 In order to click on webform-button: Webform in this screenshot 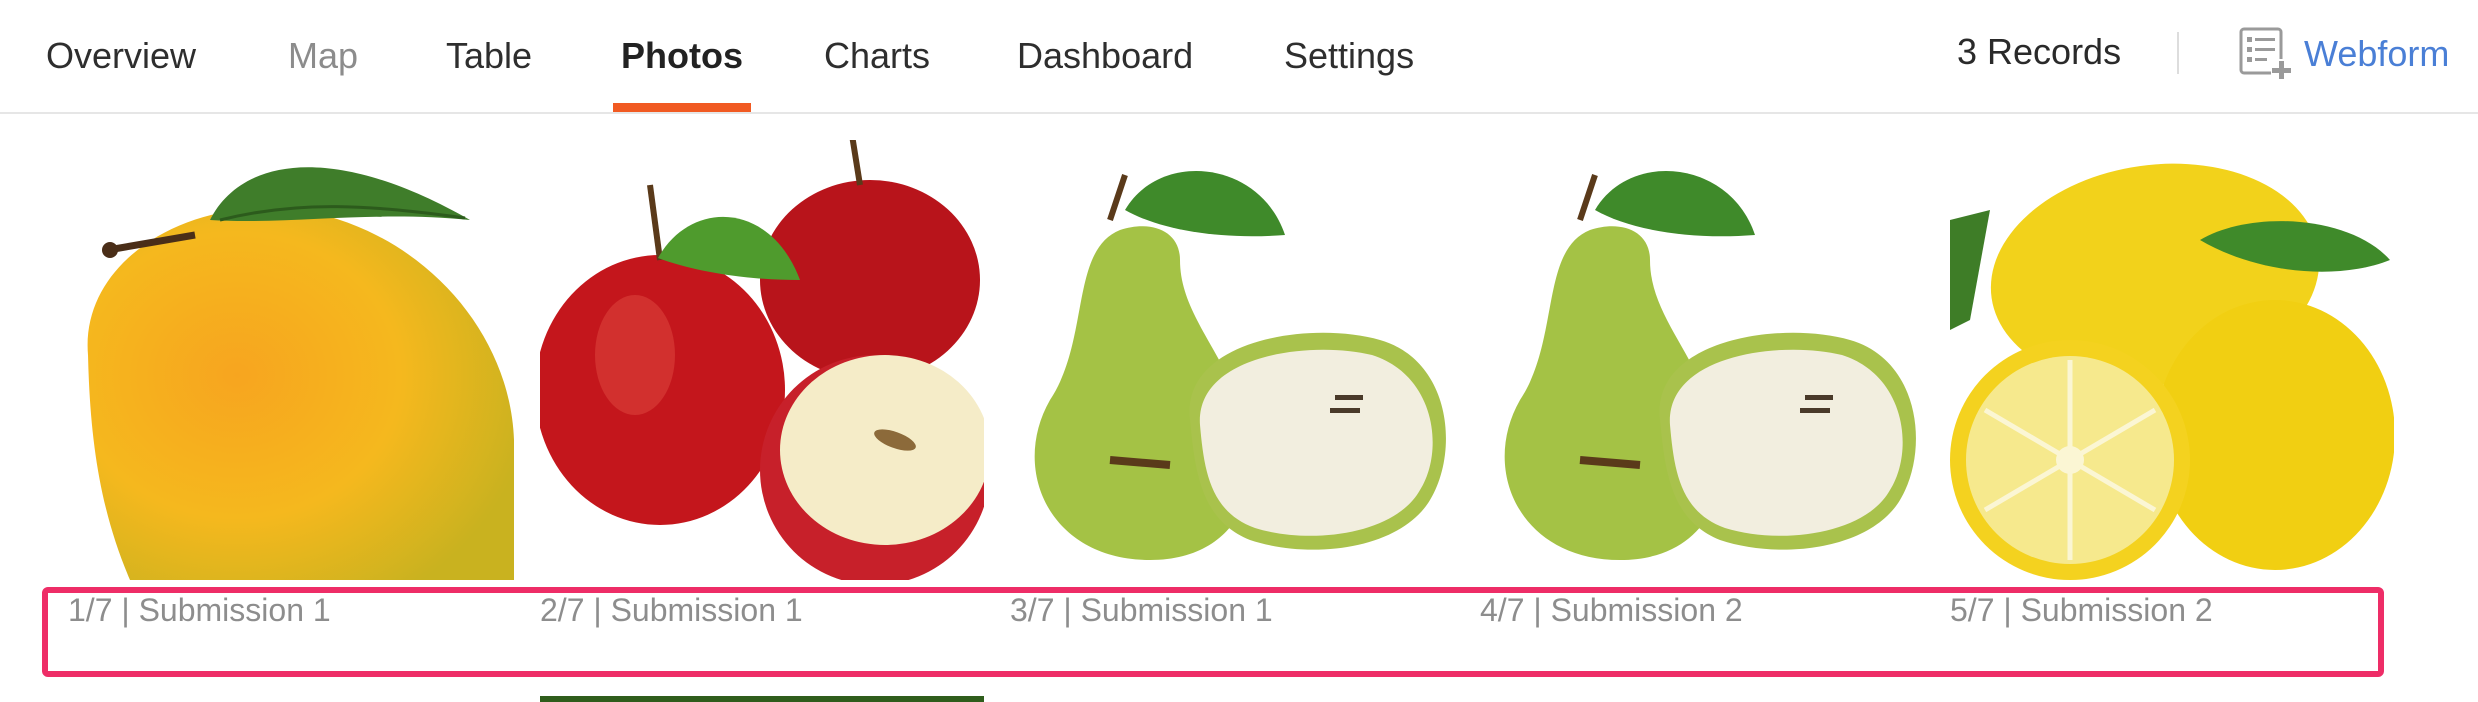, I will do `click(2343, 54)`.